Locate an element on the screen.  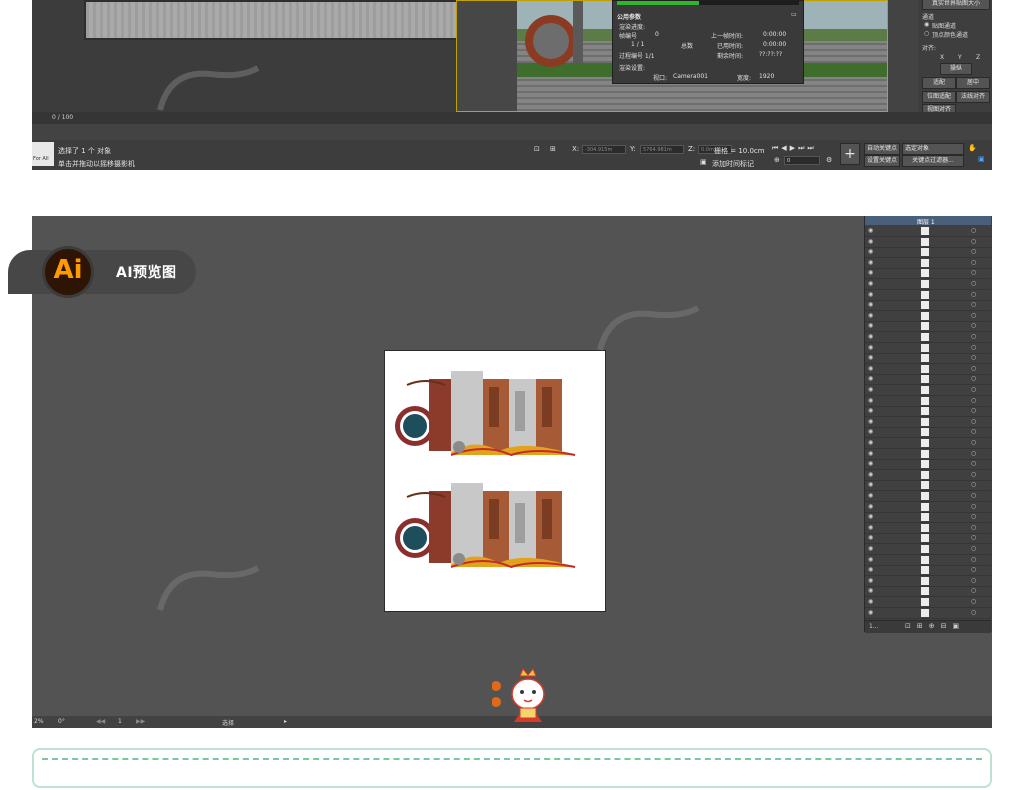
add-time-tag: 添加时间标记 is located at coordinates (733, 164).